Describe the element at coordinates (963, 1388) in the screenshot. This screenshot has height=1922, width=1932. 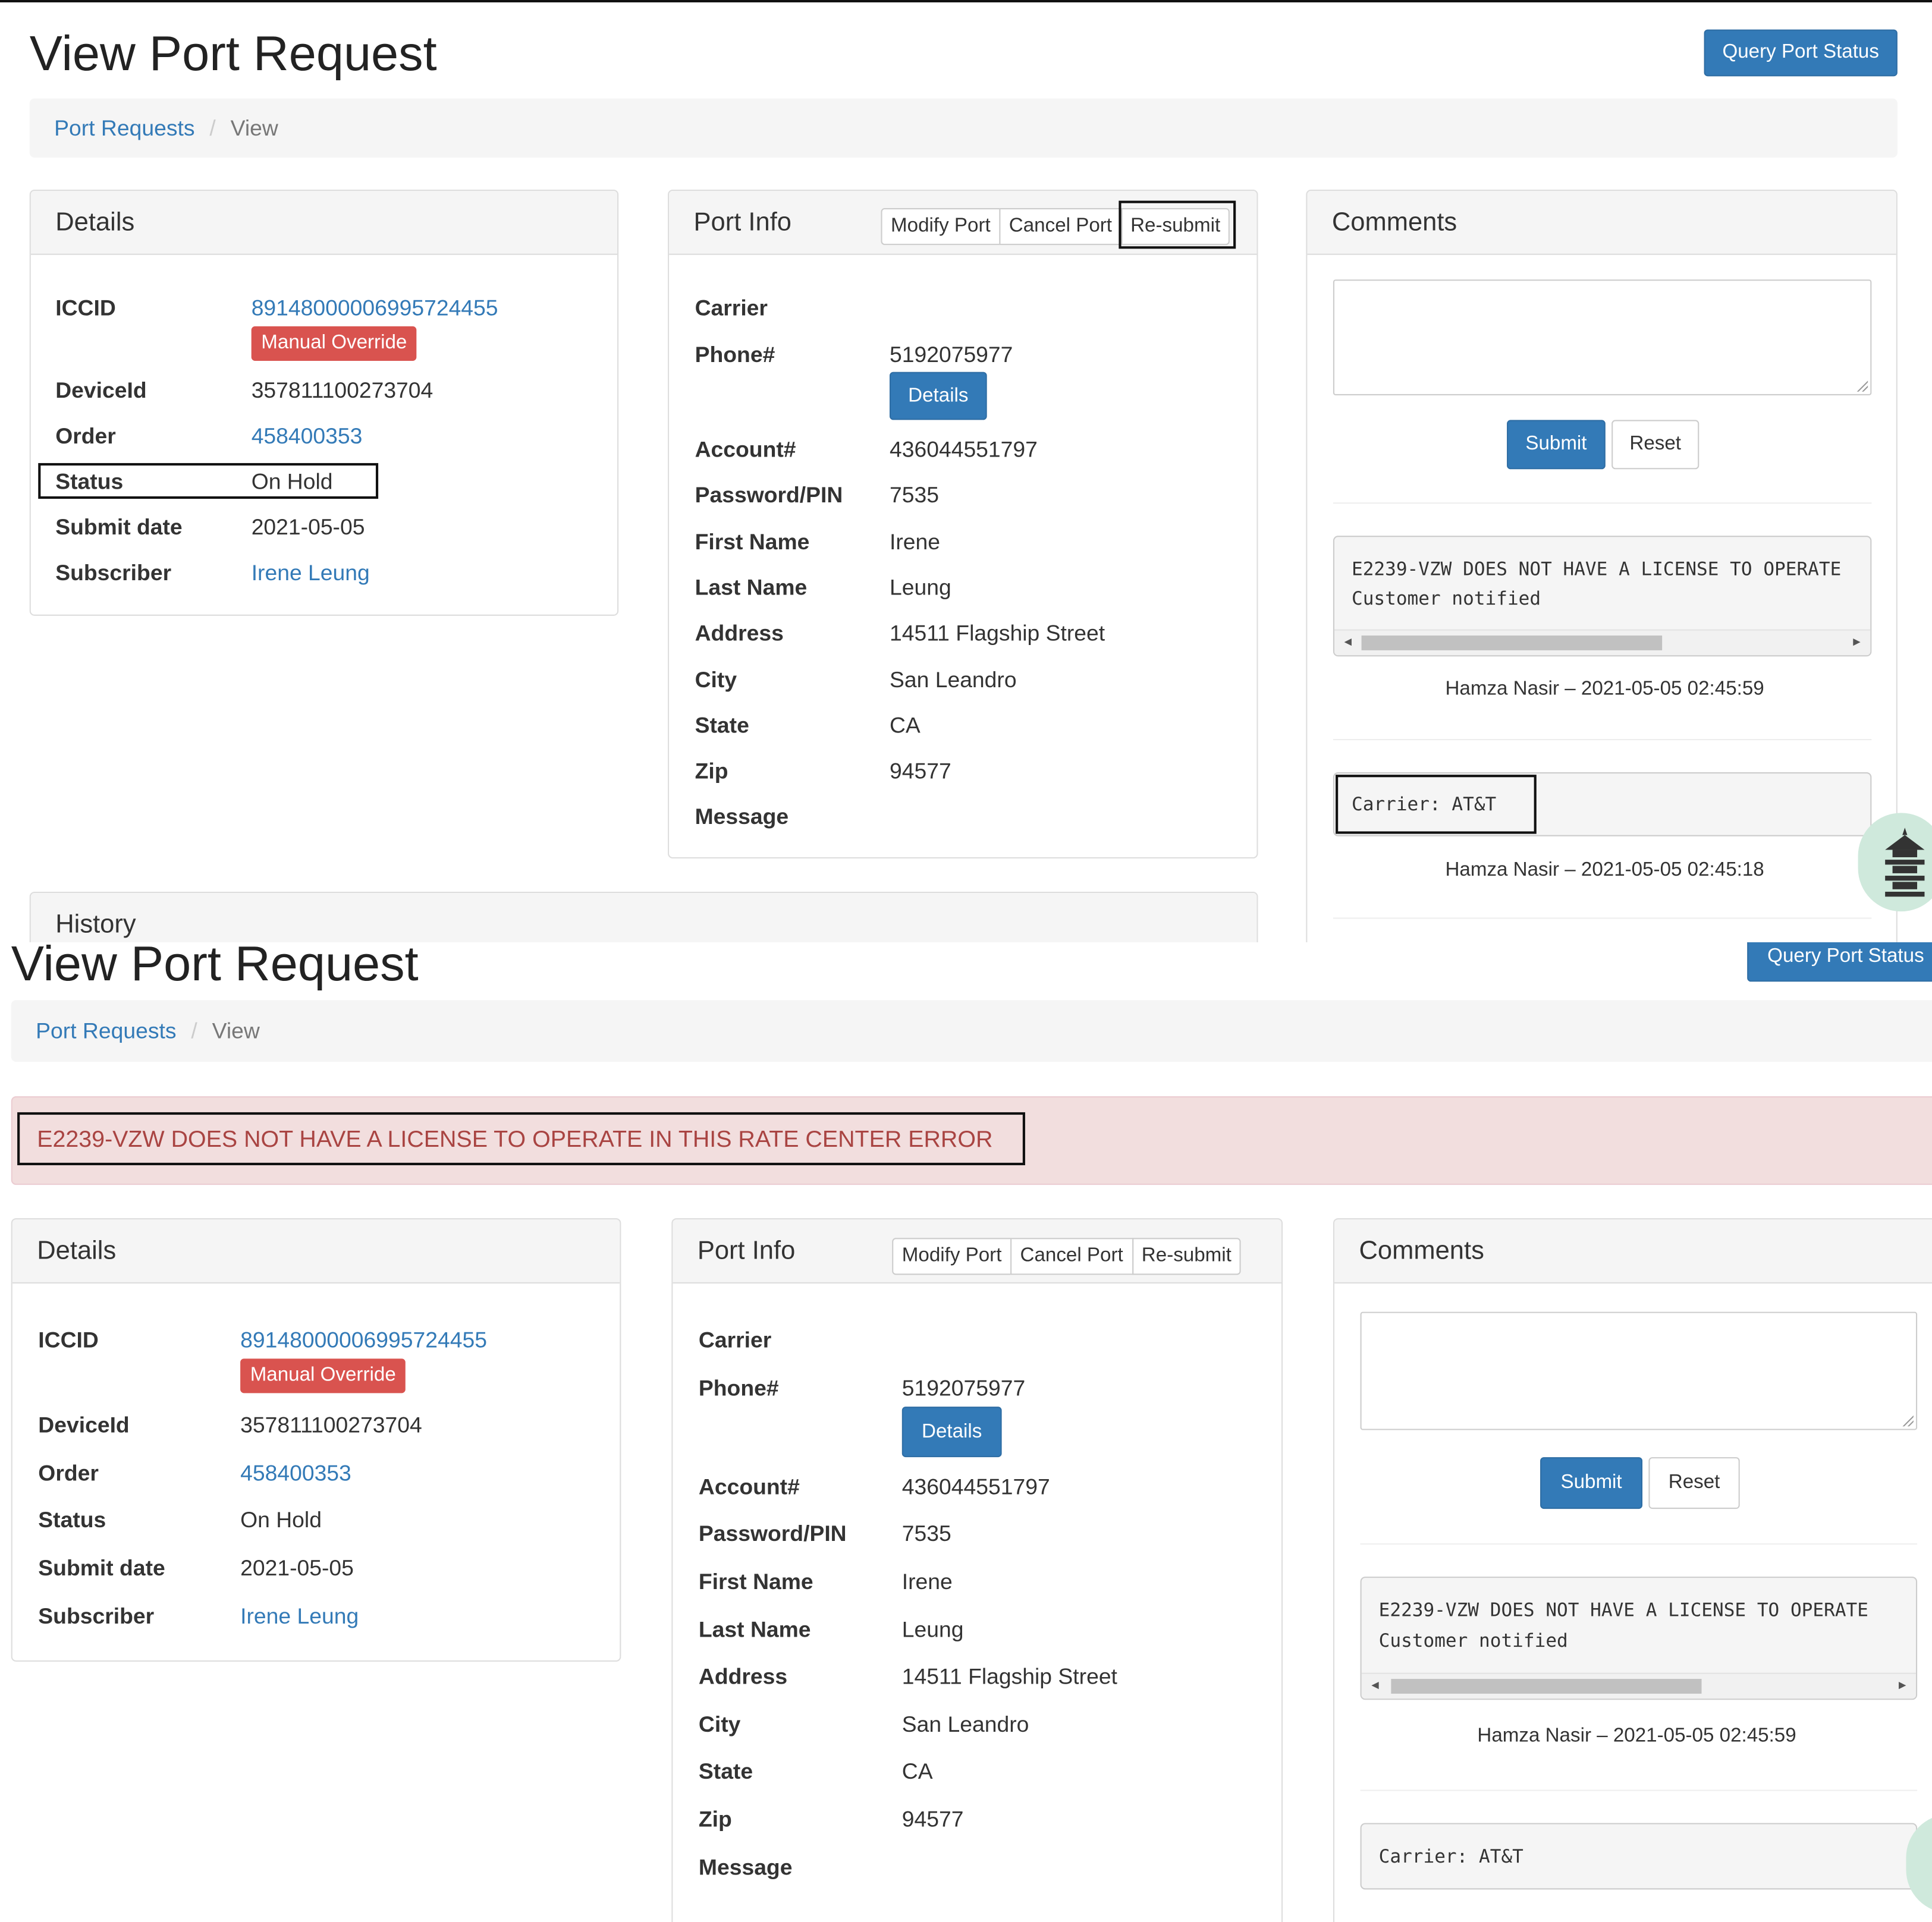
I see `phone-value: 5192075977` at that location.